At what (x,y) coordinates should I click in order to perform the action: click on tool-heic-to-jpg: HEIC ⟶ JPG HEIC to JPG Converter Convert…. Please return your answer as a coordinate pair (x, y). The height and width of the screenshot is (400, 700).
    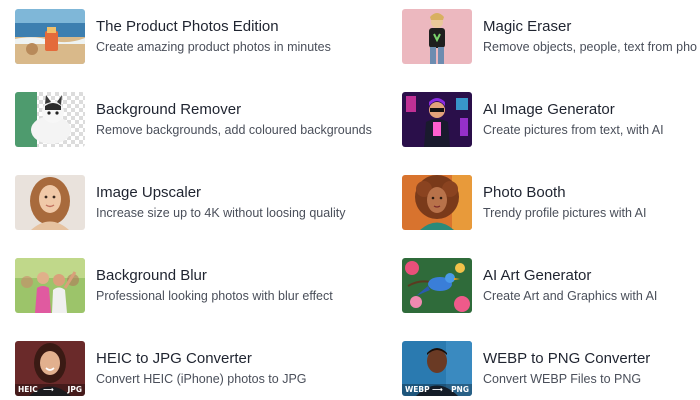
    Looking at the image, I should click on (207, 370).